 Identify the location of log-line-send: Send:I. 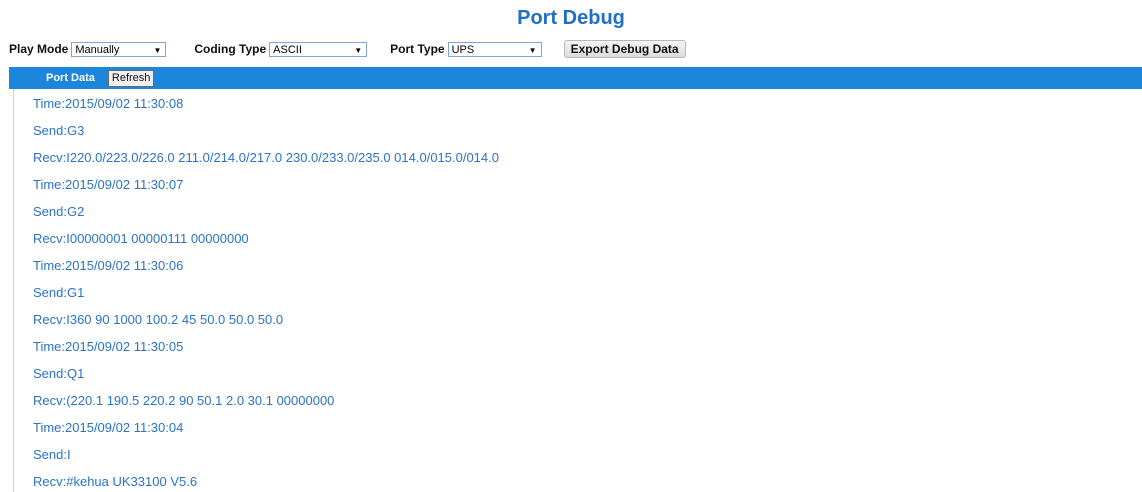
(52, 454).